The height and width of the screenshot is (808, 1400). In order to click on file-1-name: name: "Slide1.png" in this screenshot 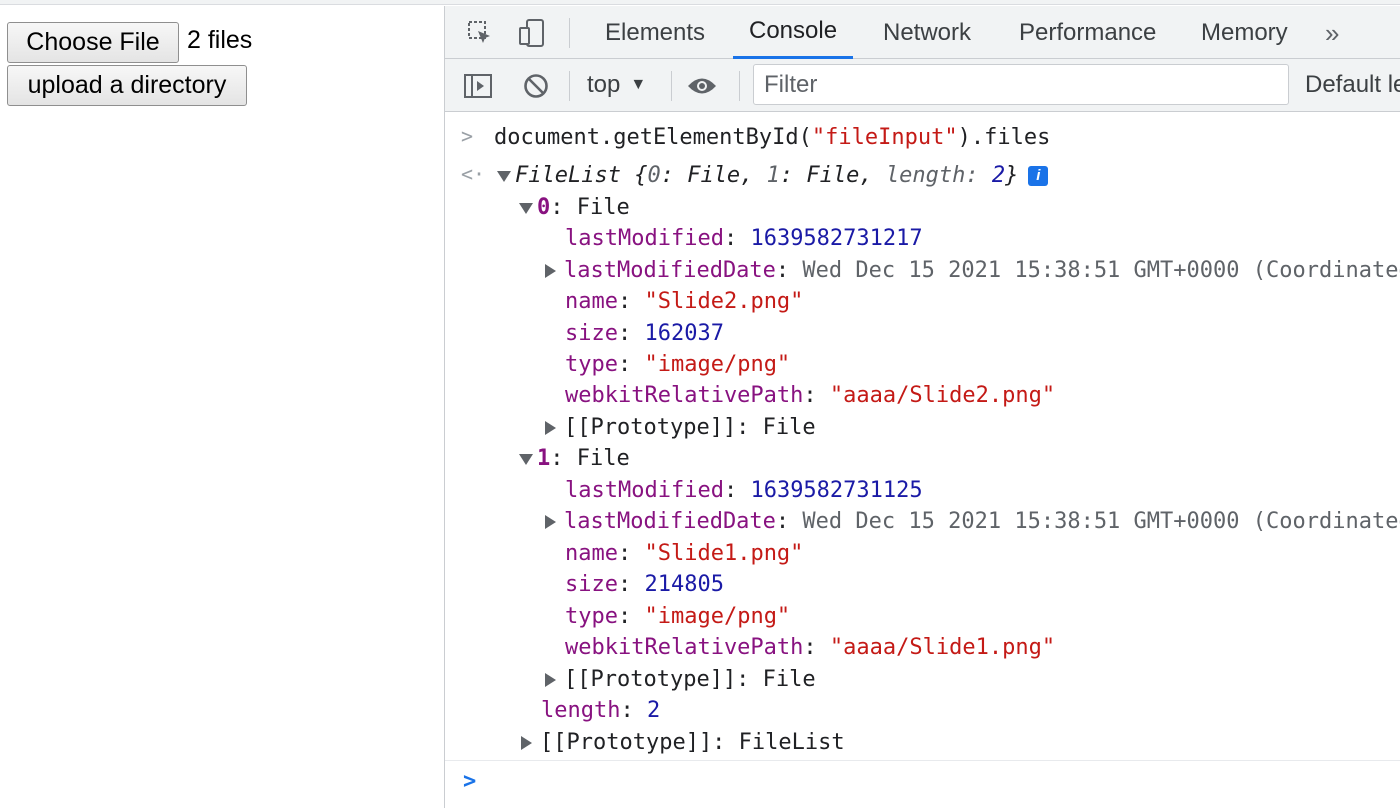, I will do `click(684, 553)`.